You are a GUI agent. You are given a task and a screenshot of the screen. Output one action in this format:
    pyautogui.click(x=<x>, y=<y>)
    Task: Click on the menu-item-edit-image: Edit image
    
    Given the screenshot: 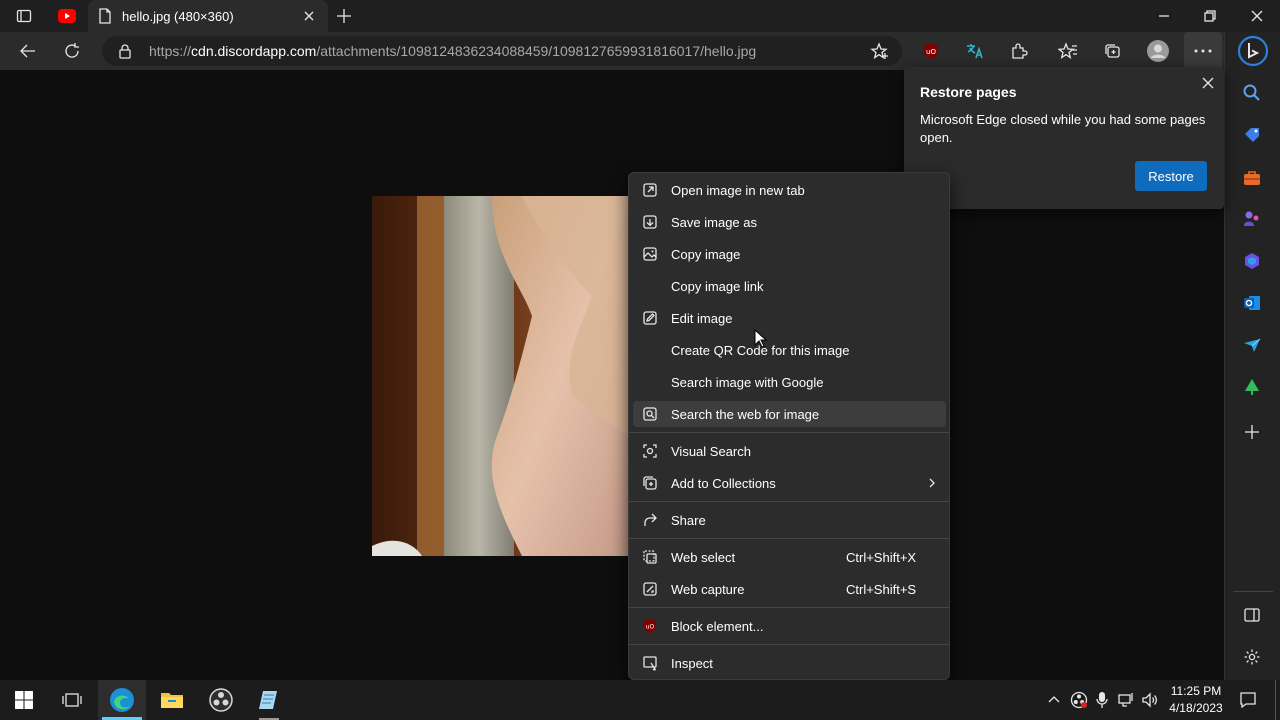 What is the action you would take?
    pyautogui.click(x=789, y=318)
    